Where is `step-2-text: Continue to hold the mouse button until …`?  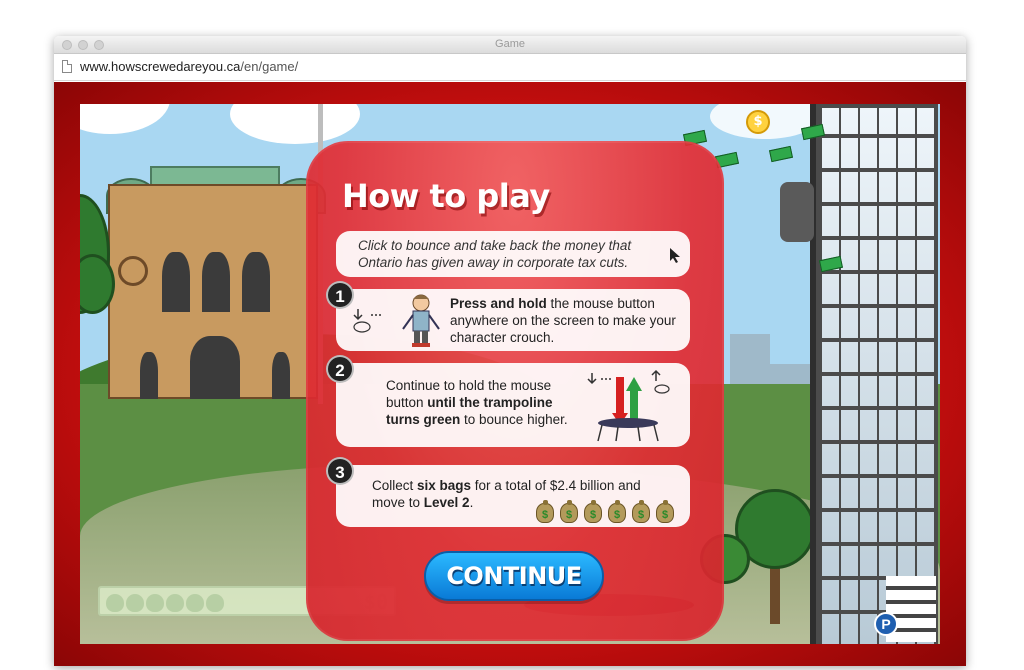 step-2-text: Continue to hold the mouse button until … is located at coordinates (481, 402).